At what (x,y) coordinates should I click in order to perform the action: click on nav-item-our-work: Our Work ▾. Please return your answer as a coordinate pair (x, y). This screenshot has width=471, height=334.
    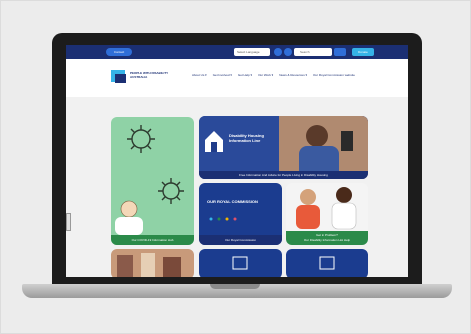
    Looking at the image, I should click on (265, 75).